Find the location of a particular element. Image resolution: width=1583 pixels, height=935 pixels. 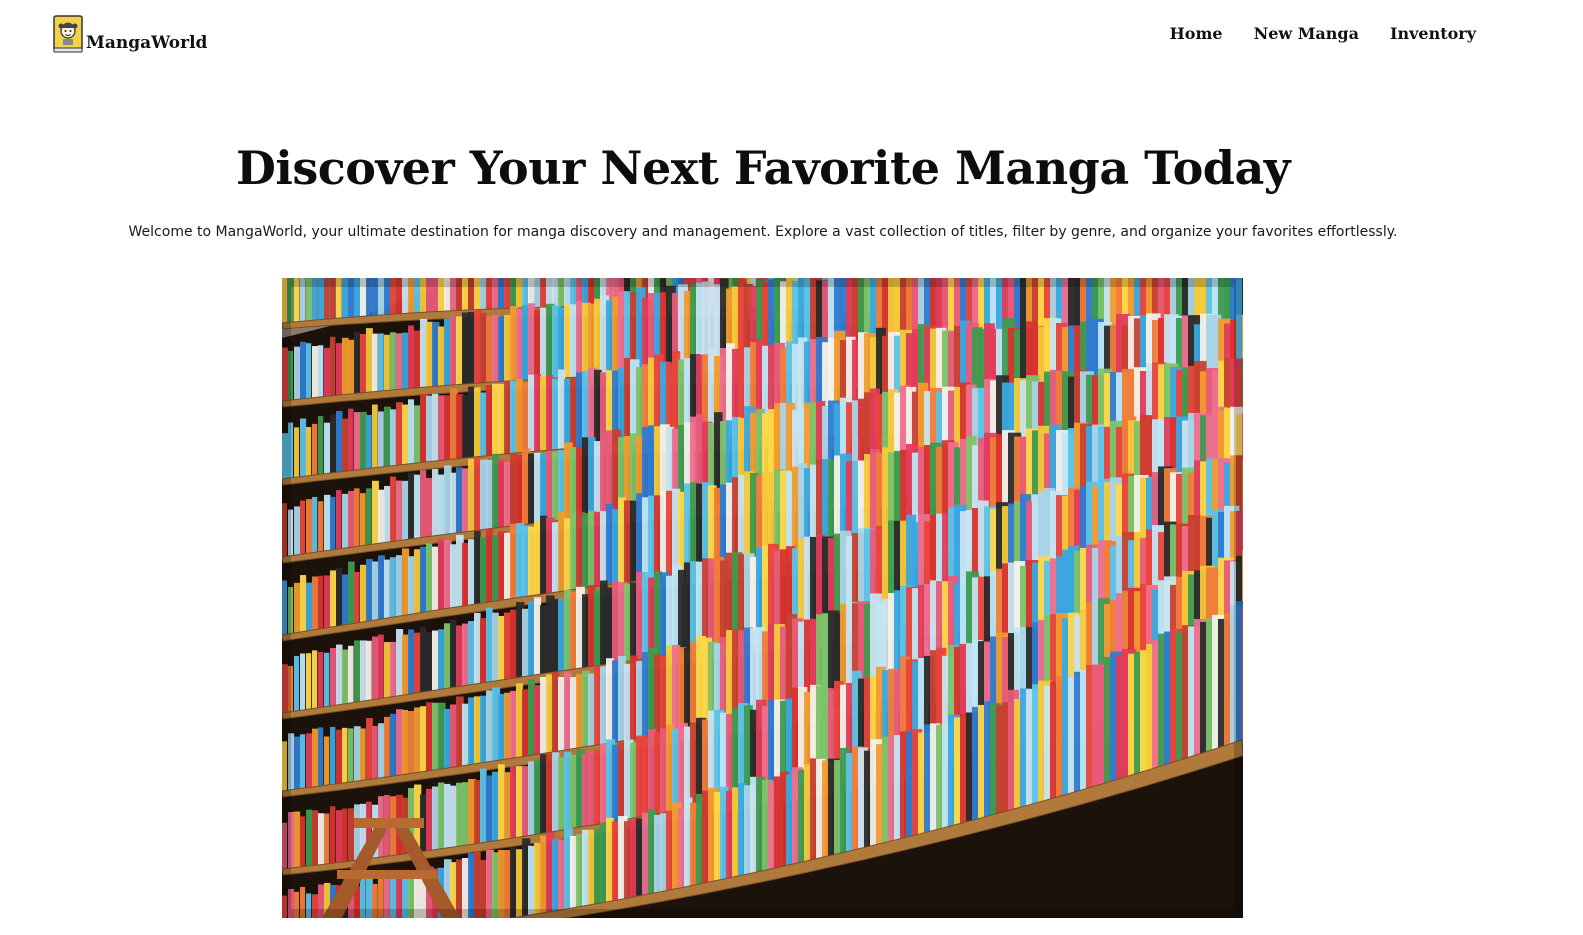

brand-link: MangaWorld is located at coordinates (130, 34).